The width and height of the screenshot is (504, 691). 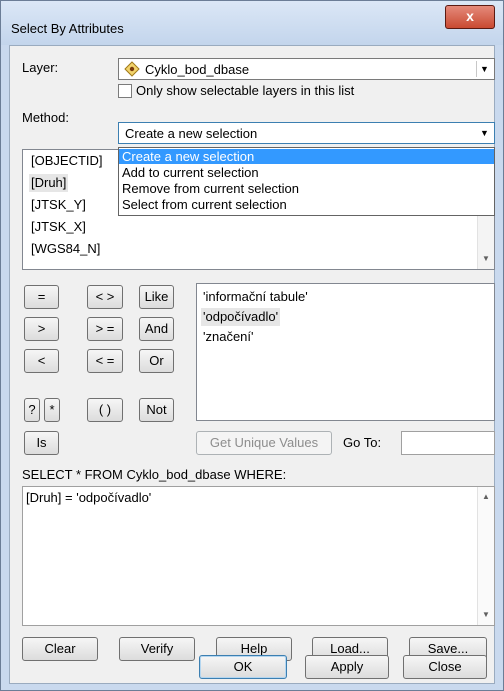 I want to click on layer-value: Cyklo_bod_dbase, so click(x=197, y=69).